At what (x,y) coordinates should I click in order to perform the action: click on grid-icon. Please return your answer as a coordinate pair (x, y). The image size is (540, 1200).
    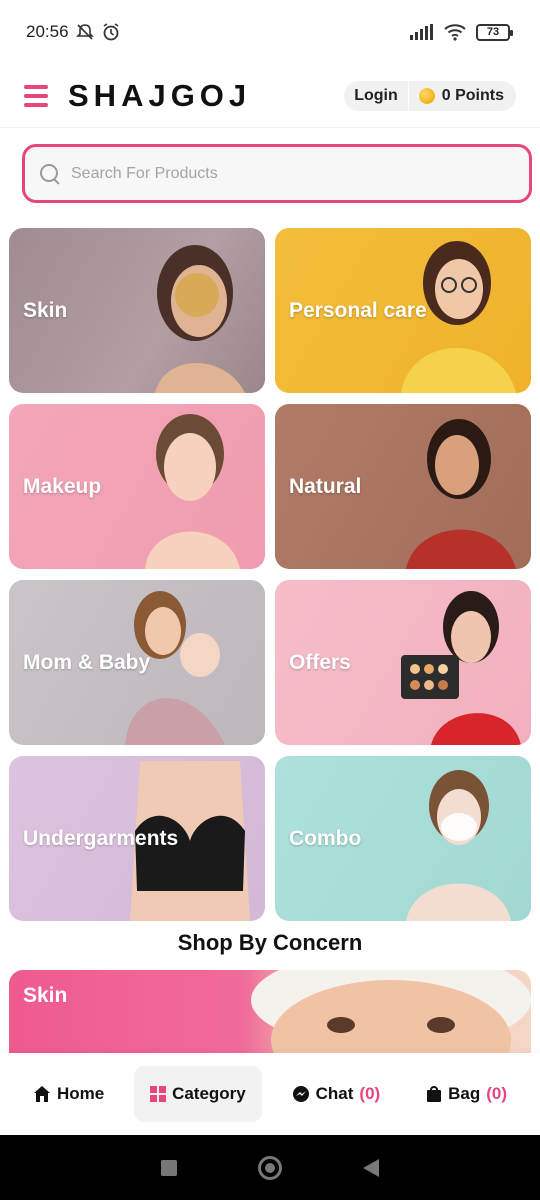
    Looking at the image, I should click on (158, 1094).